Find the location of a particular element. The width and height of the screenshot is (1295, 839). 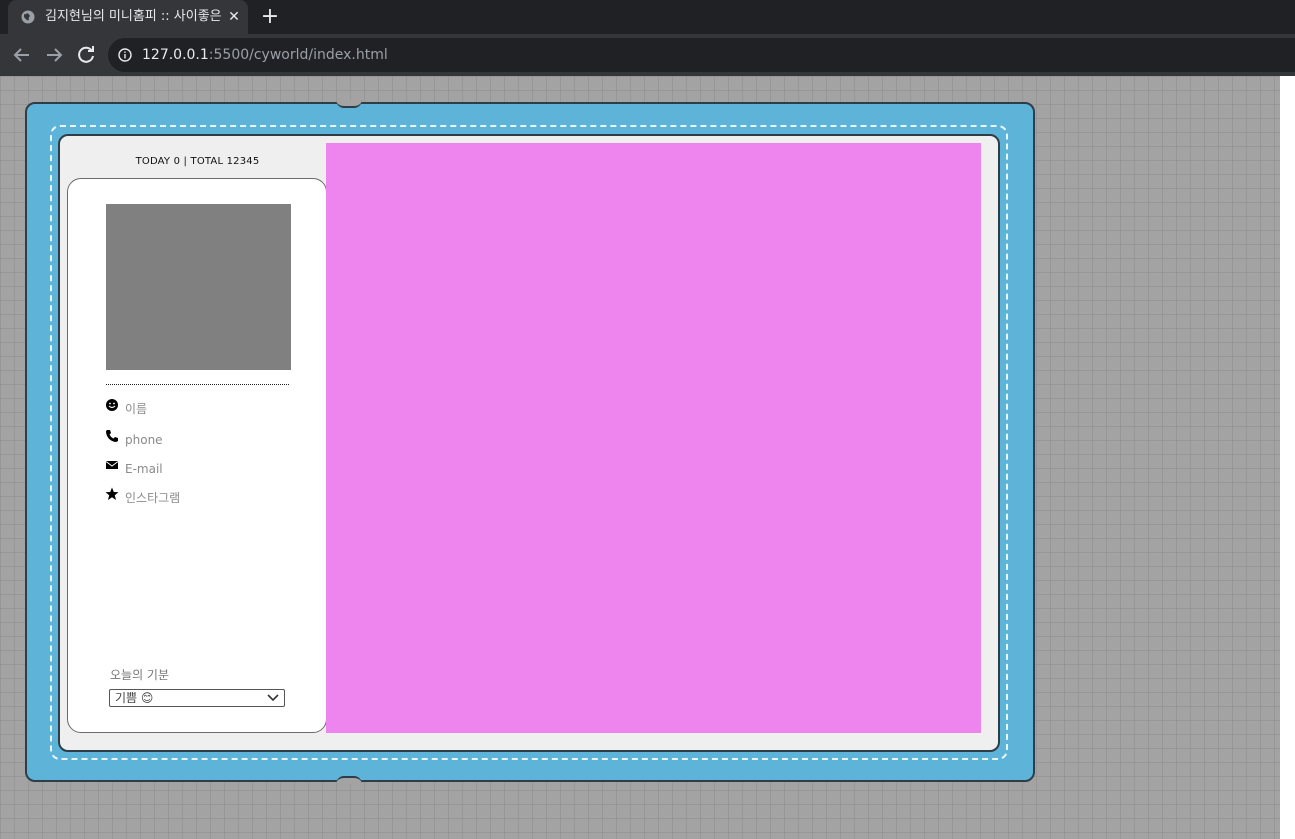

notebook-notch-bottom is located at coordinates (349, 780).